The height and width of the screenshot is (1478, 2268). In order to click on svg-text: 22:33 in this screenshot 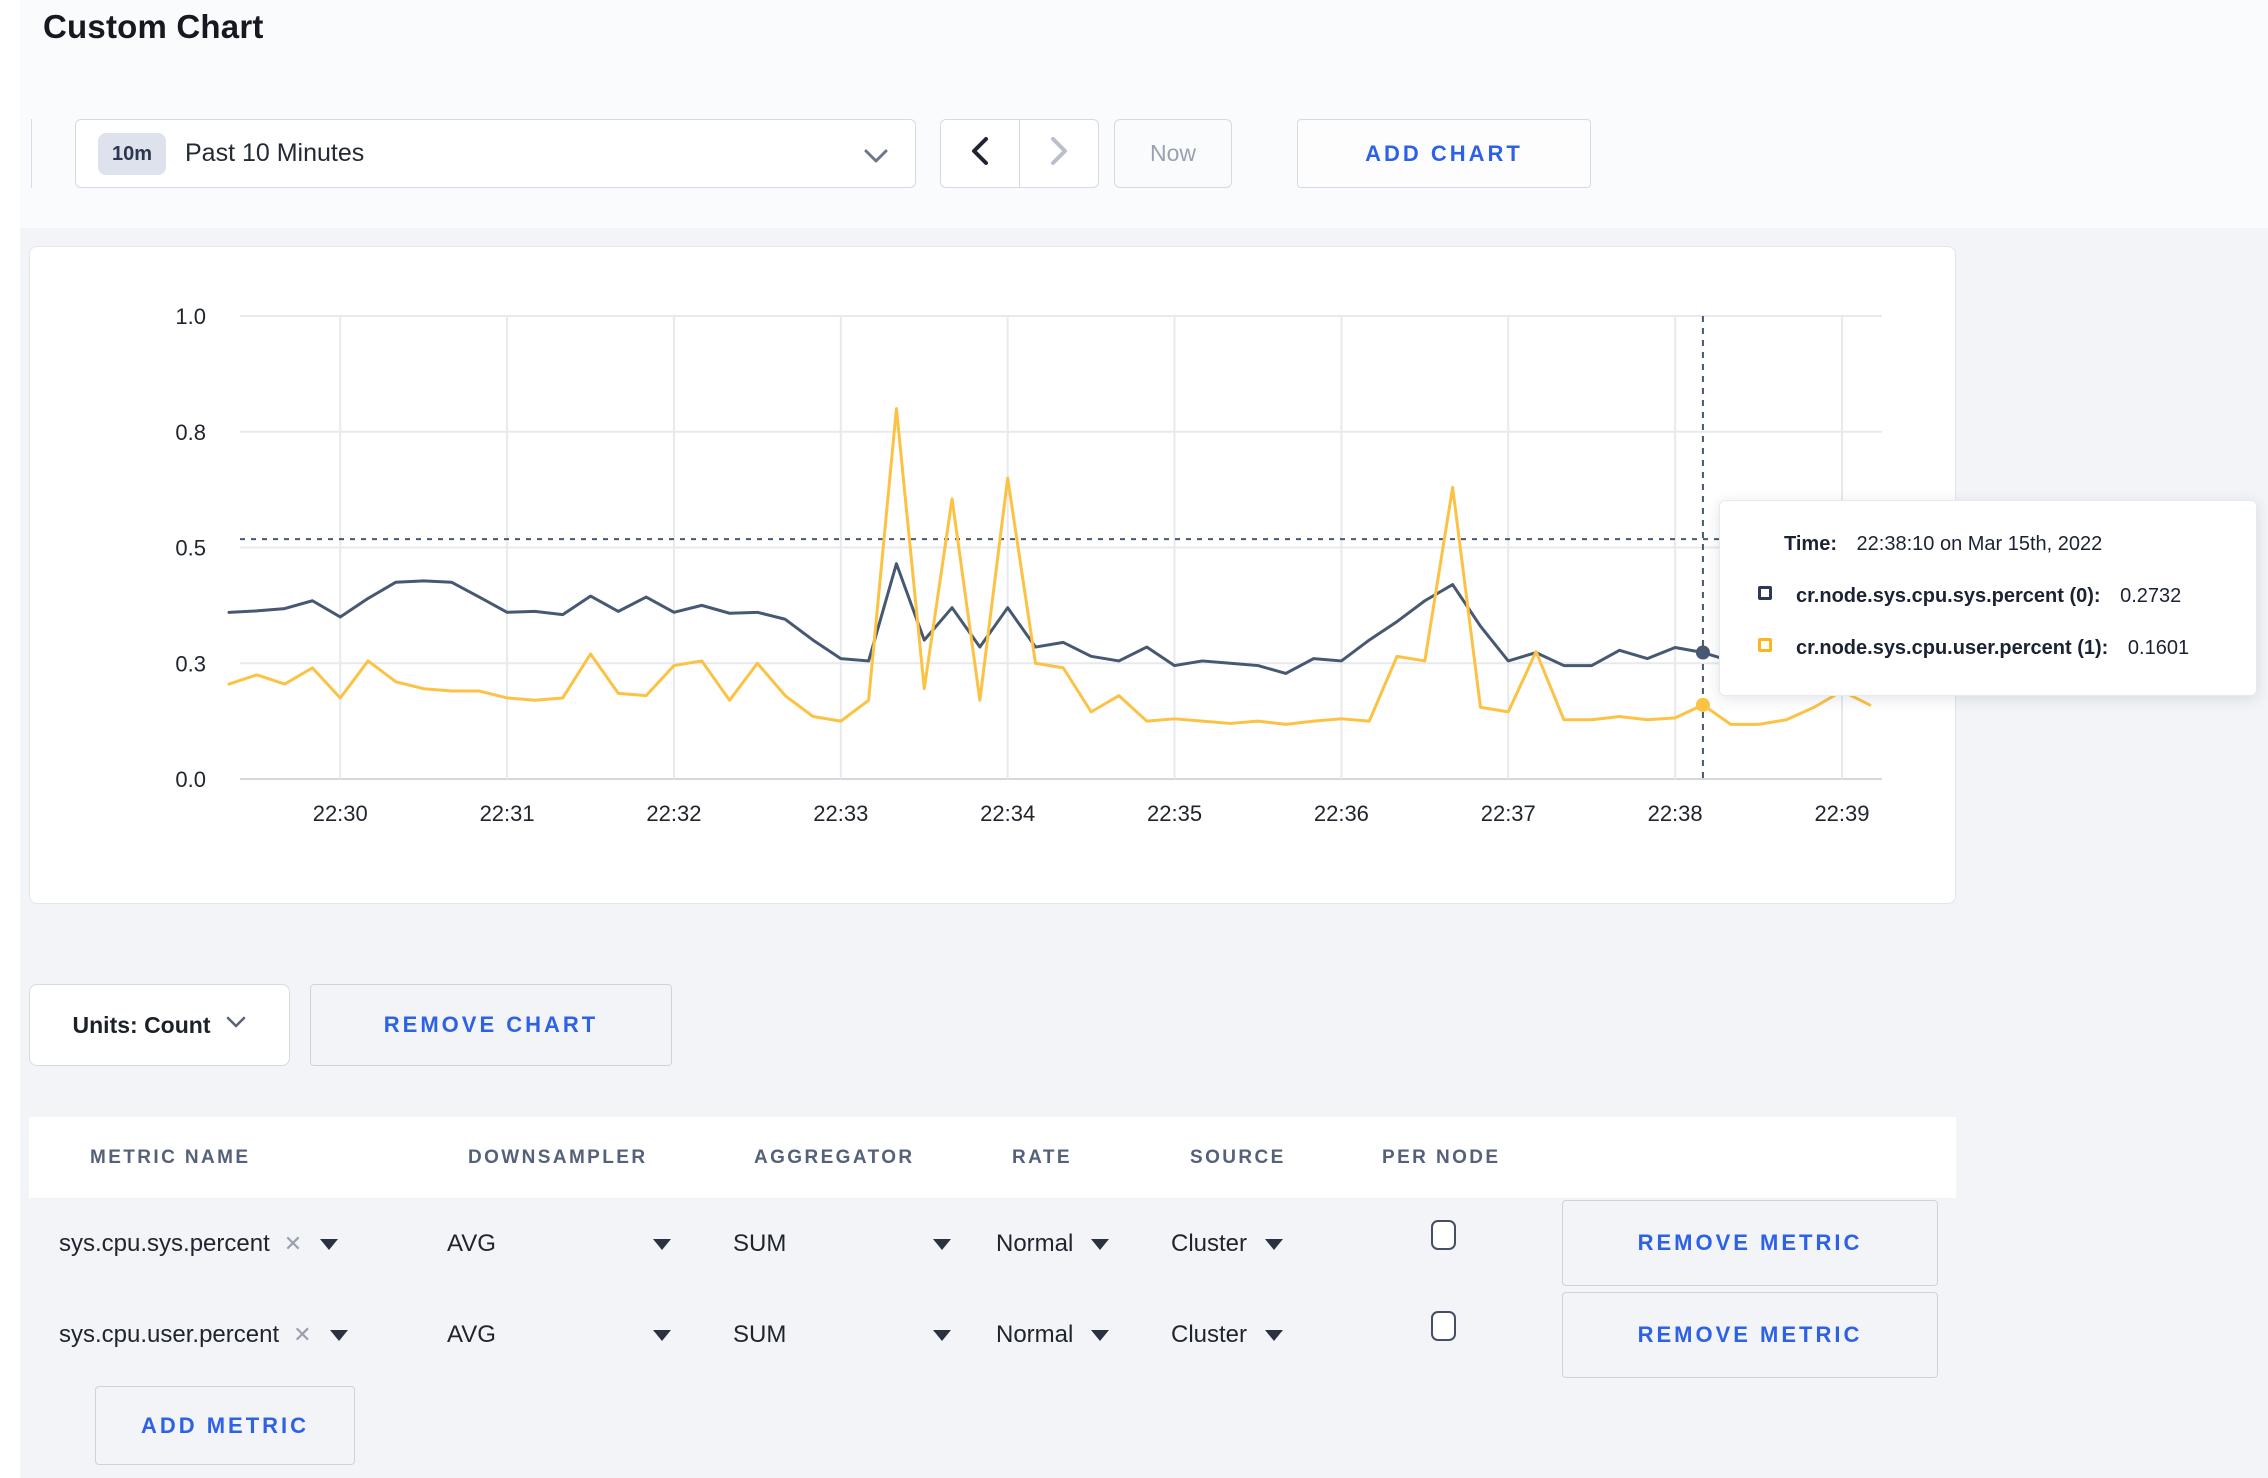, I will do `click(840, 813)`.